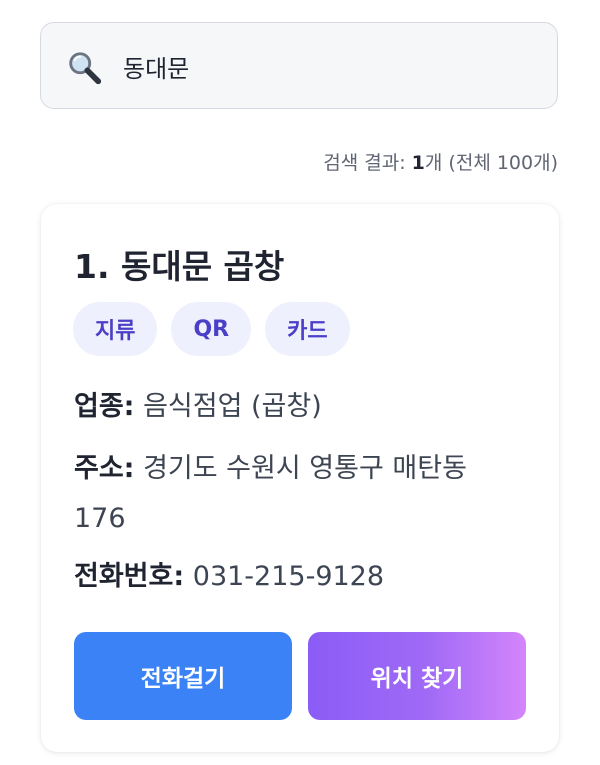  I want to click on category-row: 업종: 음식점업 (곱창), so click(299, 407).